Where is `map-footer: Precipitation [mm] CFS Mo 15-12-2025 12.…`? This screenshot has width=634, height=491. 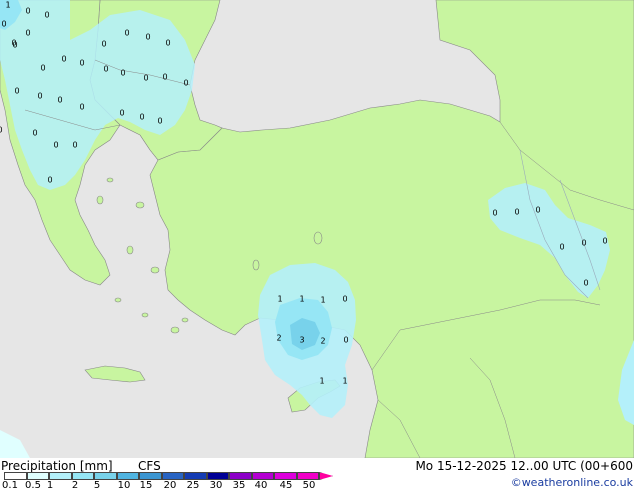
map-footer: Precipitation [mm] CFS Mo 15-12-2025 12.… is located at coordinates (317, 474).